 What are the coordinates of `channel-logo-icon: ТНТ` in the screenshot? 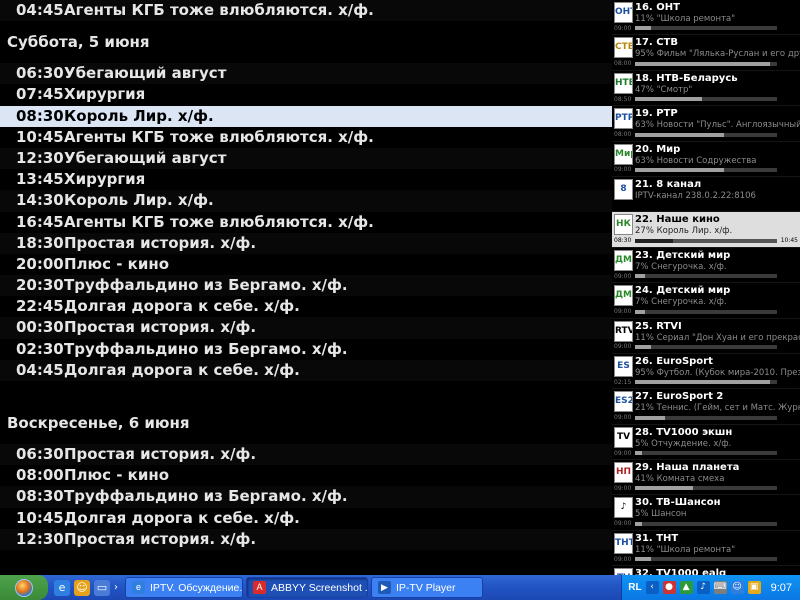 It's located at (623, 543).